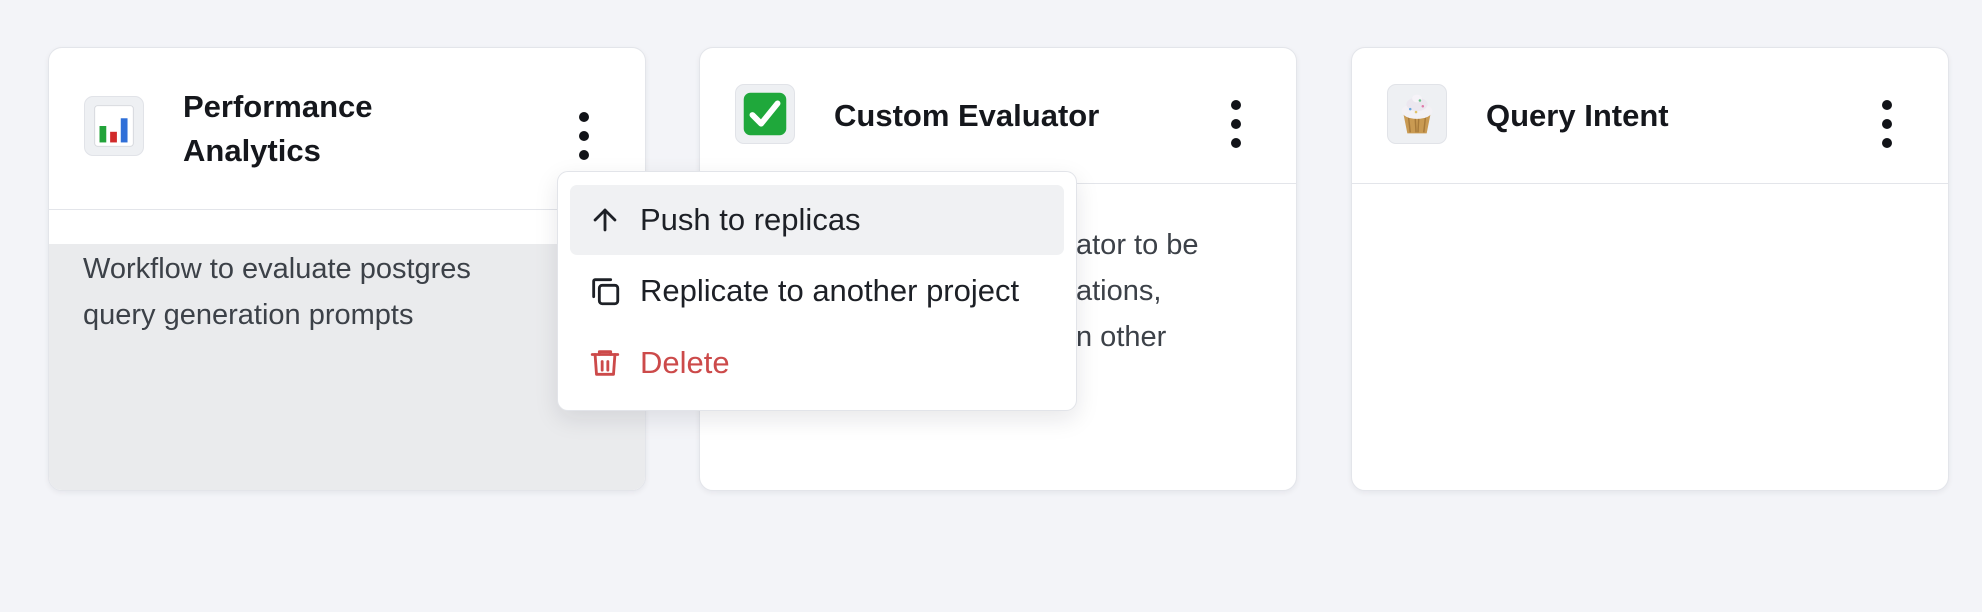  Describe the element at coordinates (750, 219) in the screenshot. I see `menu-item-label: Push to replicas` at that location.